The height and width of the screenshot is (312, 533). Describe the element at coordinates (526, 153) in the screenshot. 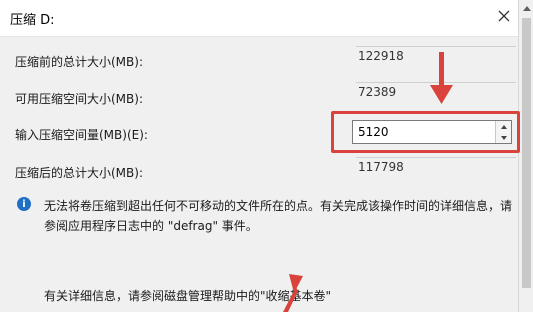

I see `scroll-thumb` at that location.